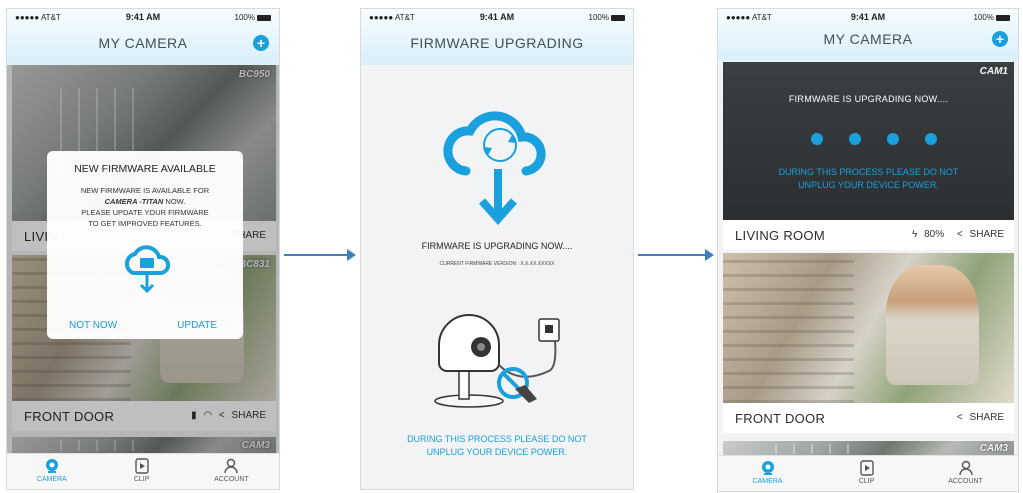 This screenshot has width=1023, height=493. Describe the element at coordinates (934, 234) in the screenshot. I see `battery-level: 80%` at that location.